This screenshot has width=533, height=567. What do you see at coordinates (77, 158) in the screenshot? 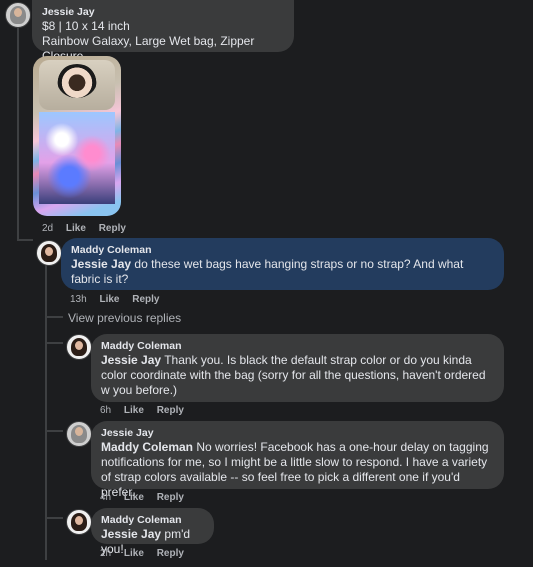
I see `wet-bag-image` at bounding box center [77, 158].